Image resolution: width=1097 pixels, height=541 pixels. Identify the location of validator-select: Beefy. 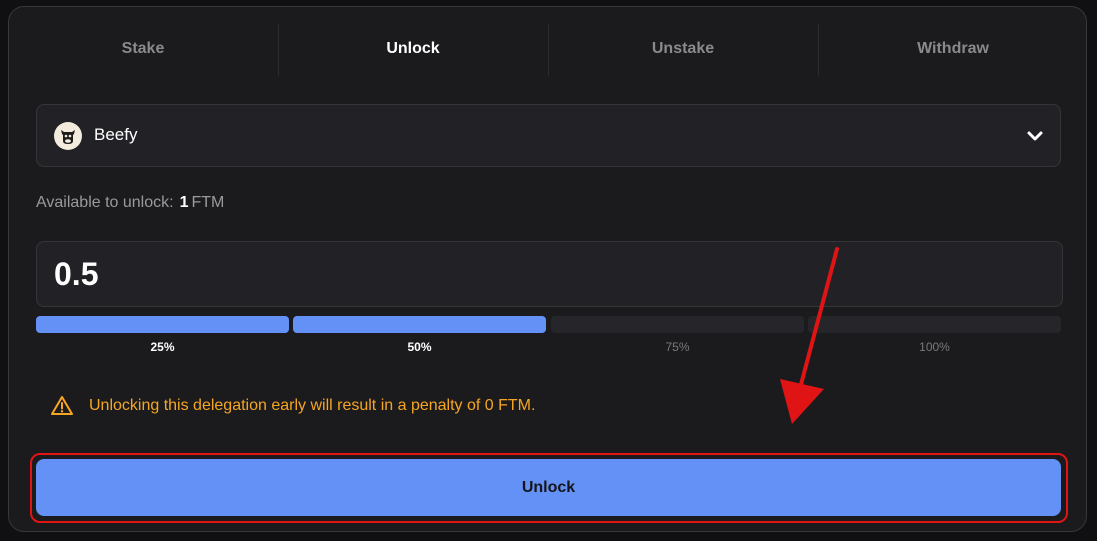
(548, 135).